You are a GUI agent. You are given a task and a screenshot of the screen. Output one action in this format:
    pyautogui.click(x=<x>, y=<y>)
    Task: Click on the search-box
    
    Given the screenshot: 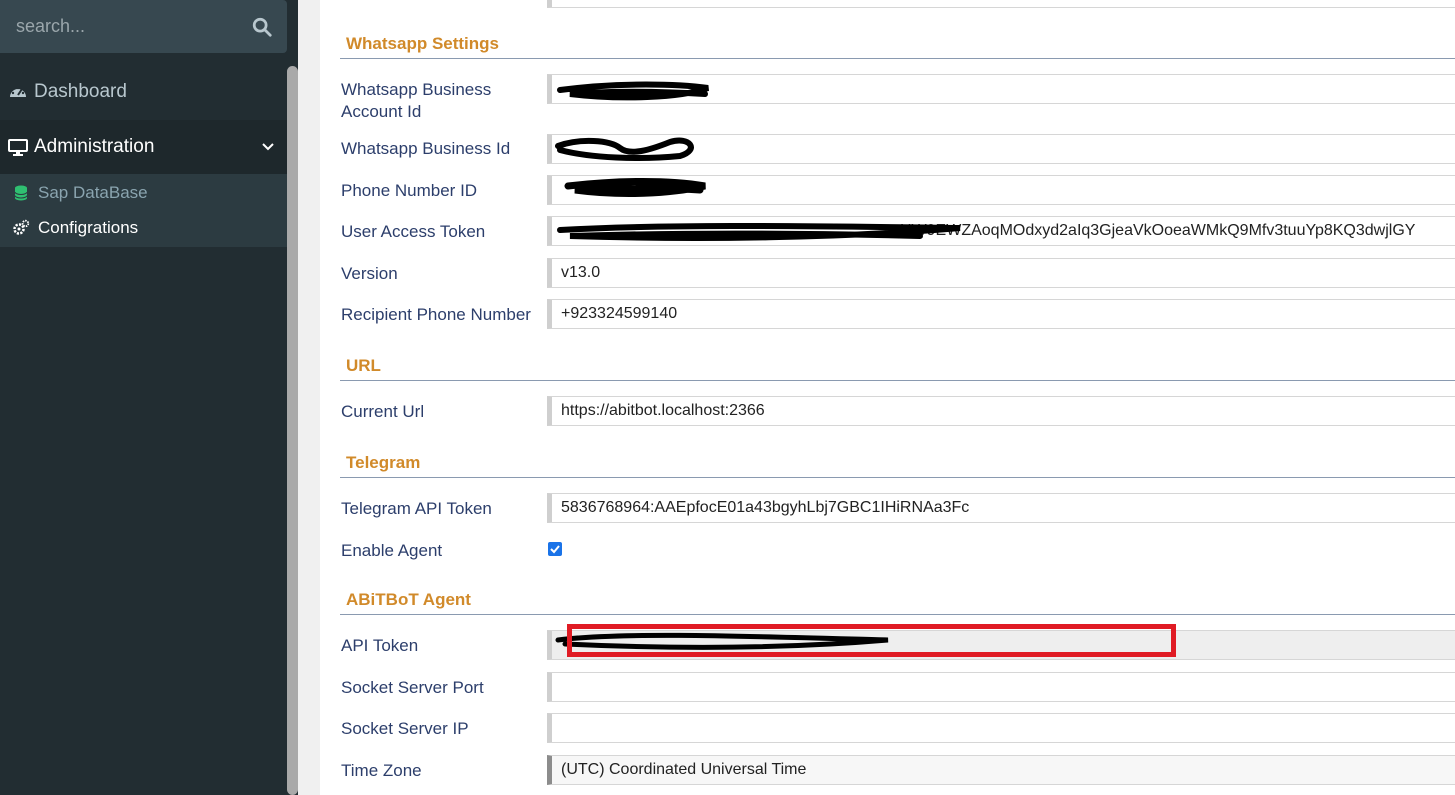 What is the action you would take?
    pyautogui.click(x=143, y=26)
    